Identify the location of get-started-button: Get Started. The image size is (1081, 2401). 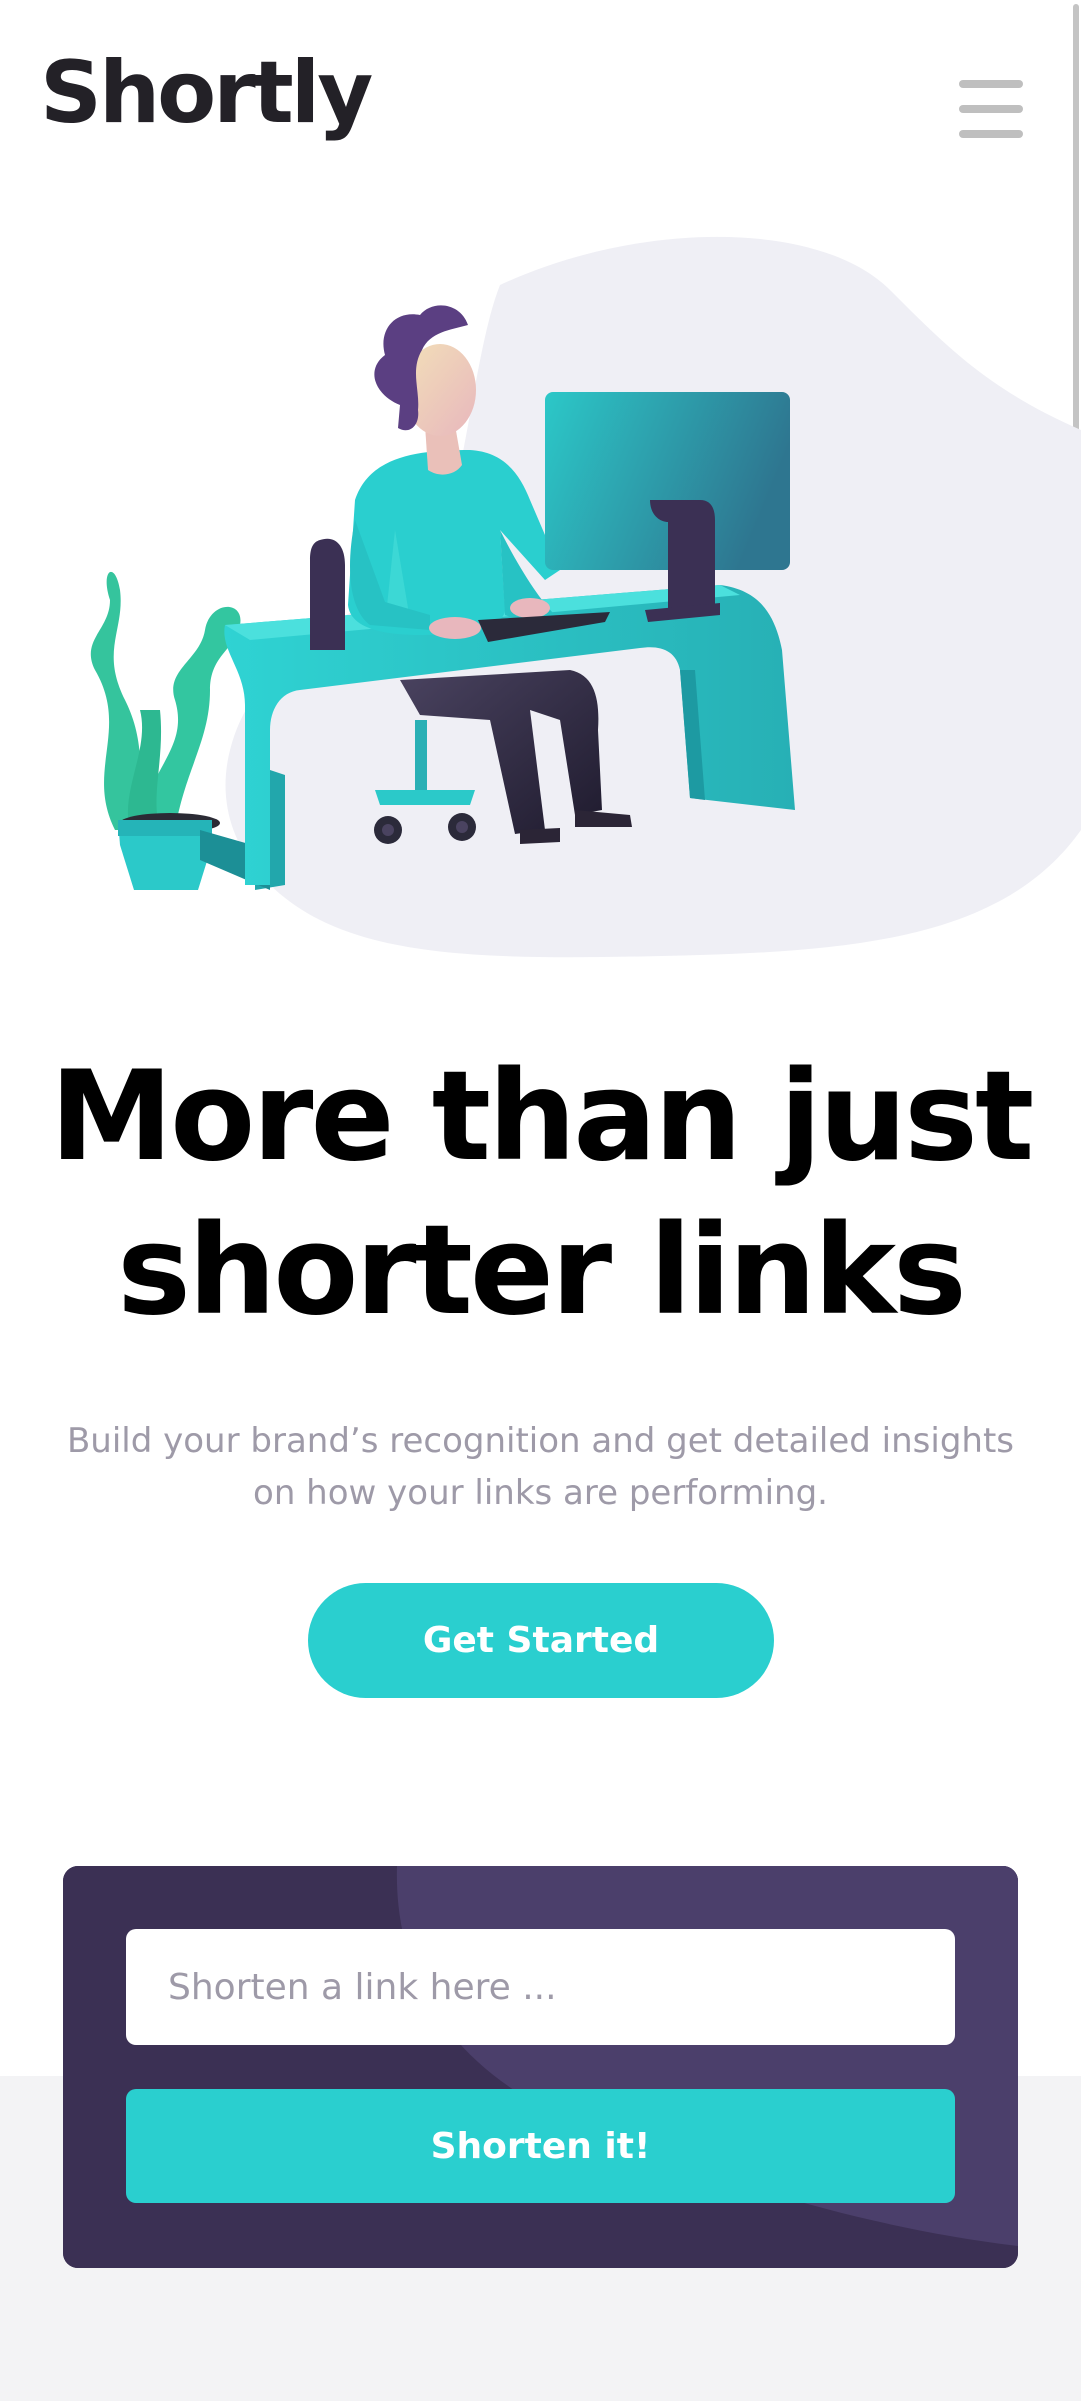
(541, 1640).